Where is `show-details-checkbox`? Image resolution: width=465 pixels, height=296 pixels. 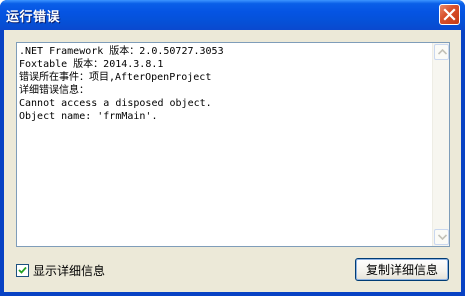 show-details-checkbox is located at coordinates (22, 270).